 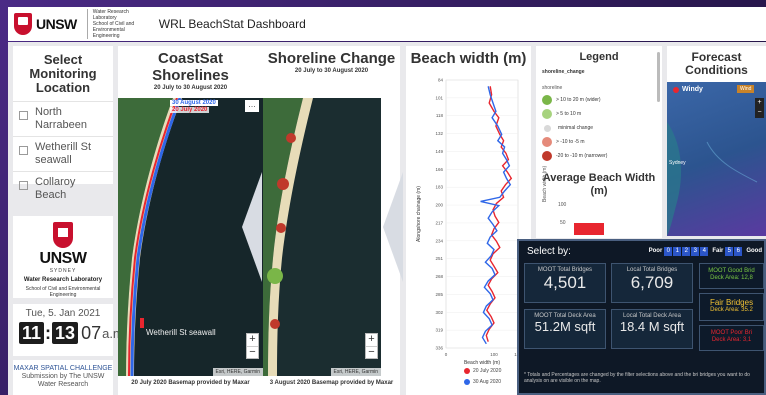 I want to click on location-item-north-narrabeen: North Narrabeen, so click(x=63, y=118).